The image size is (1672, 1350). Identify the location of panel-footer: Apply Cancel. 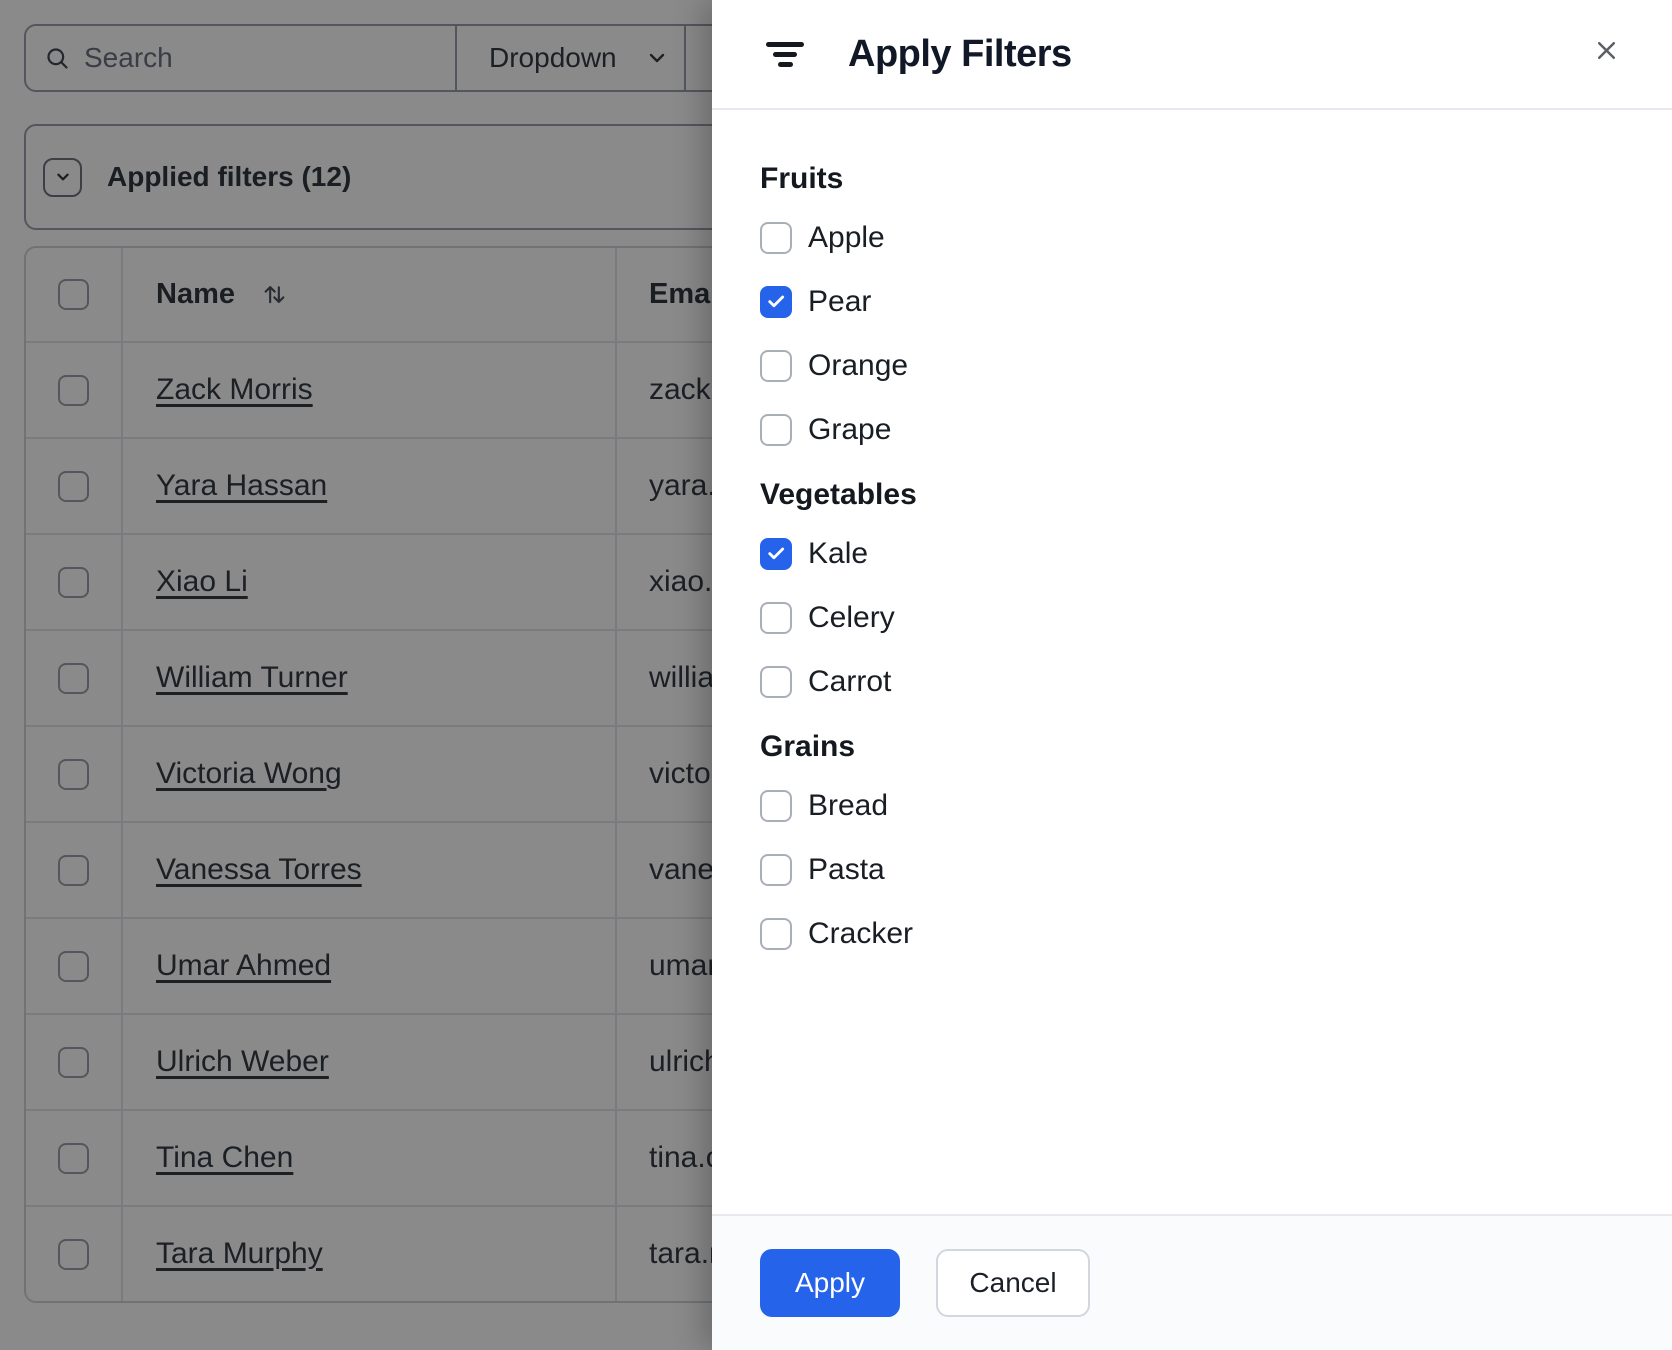
(1192, 1282).